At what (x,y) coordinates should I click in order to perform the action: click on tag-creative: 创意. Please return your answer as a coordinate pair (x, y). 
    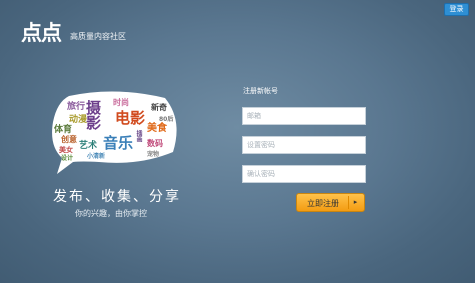
    Looking at the image, I should click on (69, 139).